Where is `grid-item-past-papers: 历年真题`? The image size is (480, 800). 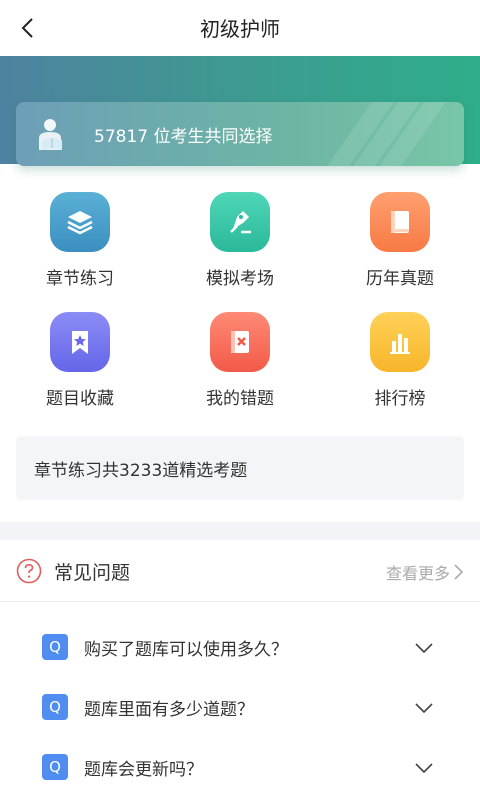
grid-item-past-papers: 历年真题 is located at coordinates (400, 245).